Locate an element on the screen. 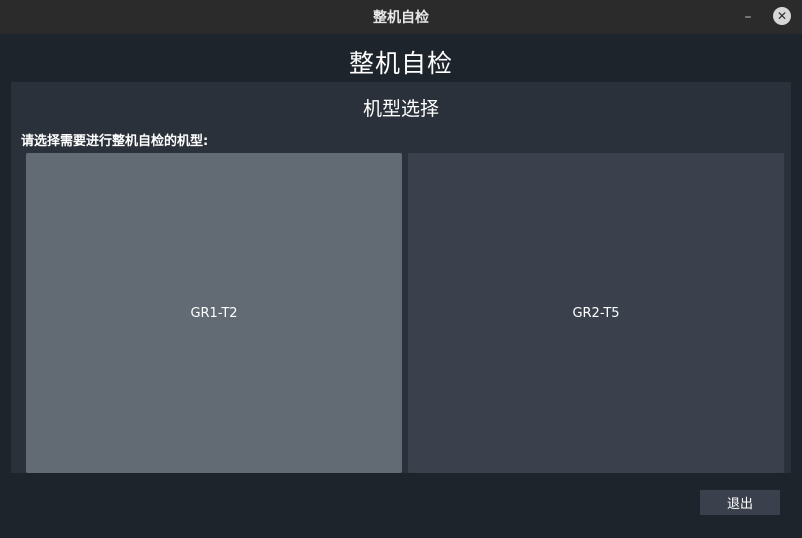 This screenshot has height=538, width=802. close-icon: ✕ is located at coordinates (782, 16).